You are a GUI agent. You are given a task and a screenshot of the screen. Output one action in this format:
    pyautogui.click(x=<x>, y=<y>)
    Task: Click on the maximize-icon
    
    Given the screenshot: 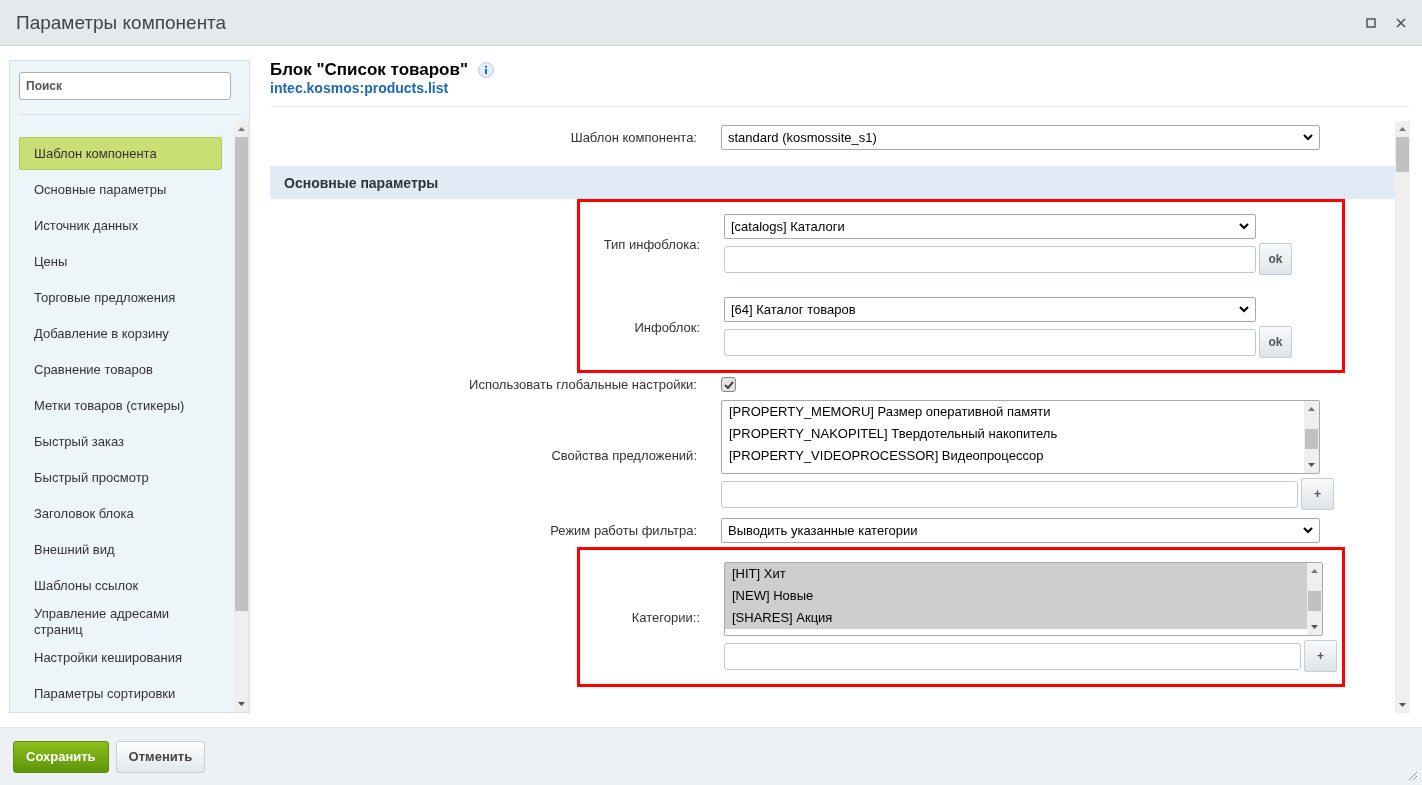 What is the action you would take?
    pyautogui.click(x=1371, y=22)
    